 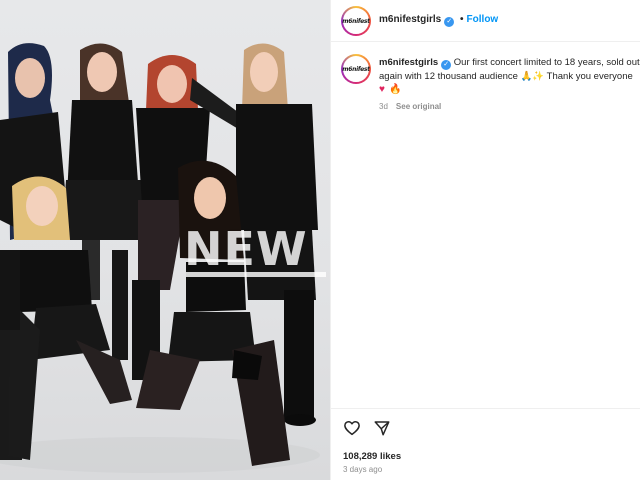 I want to click on caption-emojis: ♥ 🔥, so click(x=390, y=89).